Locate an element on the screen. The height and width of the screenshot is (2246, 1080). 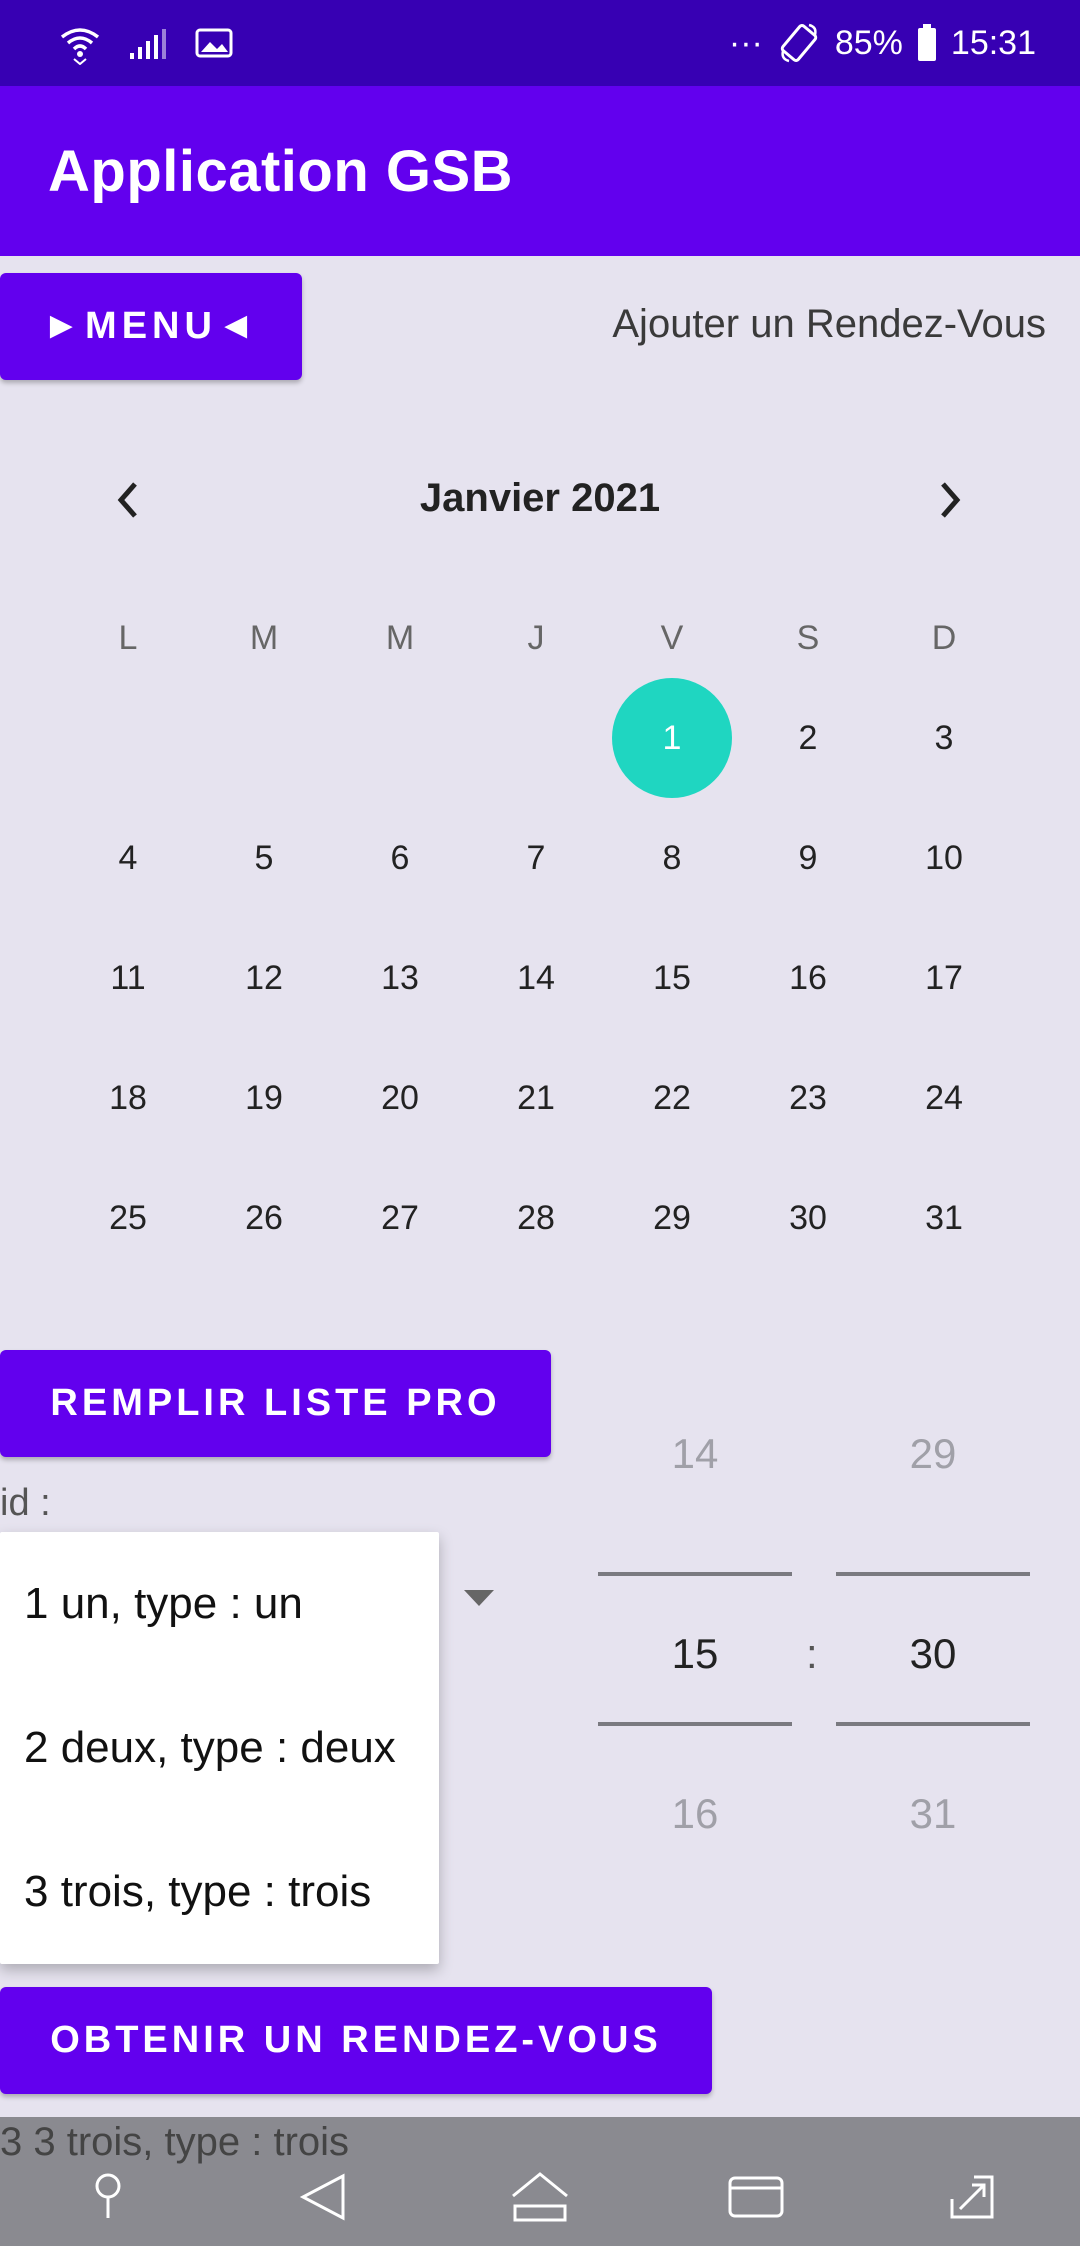
selected-pro-result: 3 3 trois, type : trois is located at coordinates (175, 2142).